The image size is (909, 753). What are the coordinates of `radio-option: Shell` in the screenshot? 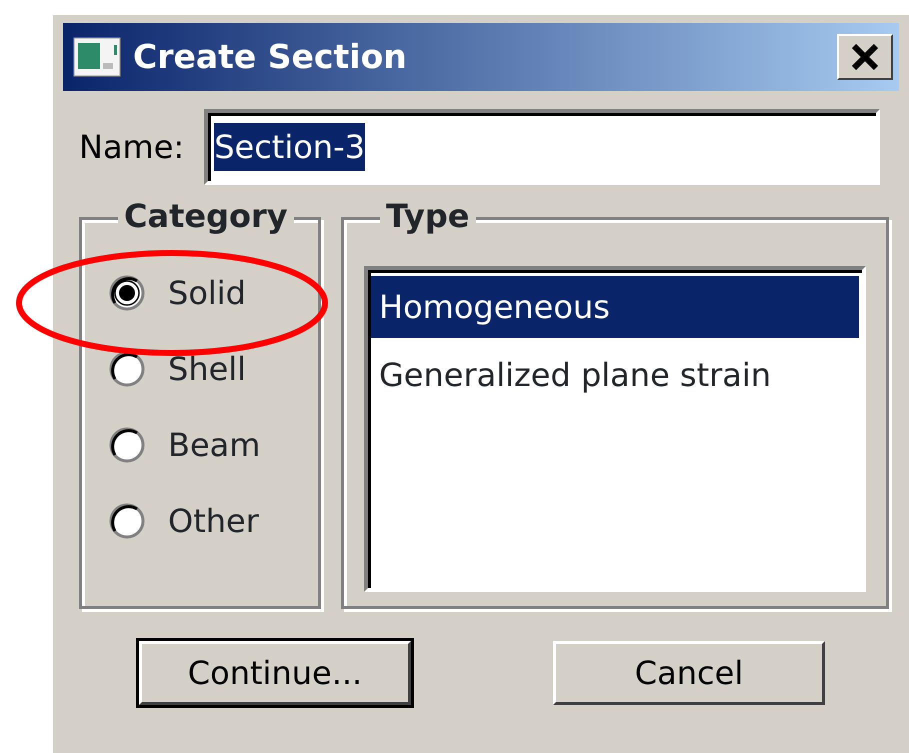 It's located at (213, 369).